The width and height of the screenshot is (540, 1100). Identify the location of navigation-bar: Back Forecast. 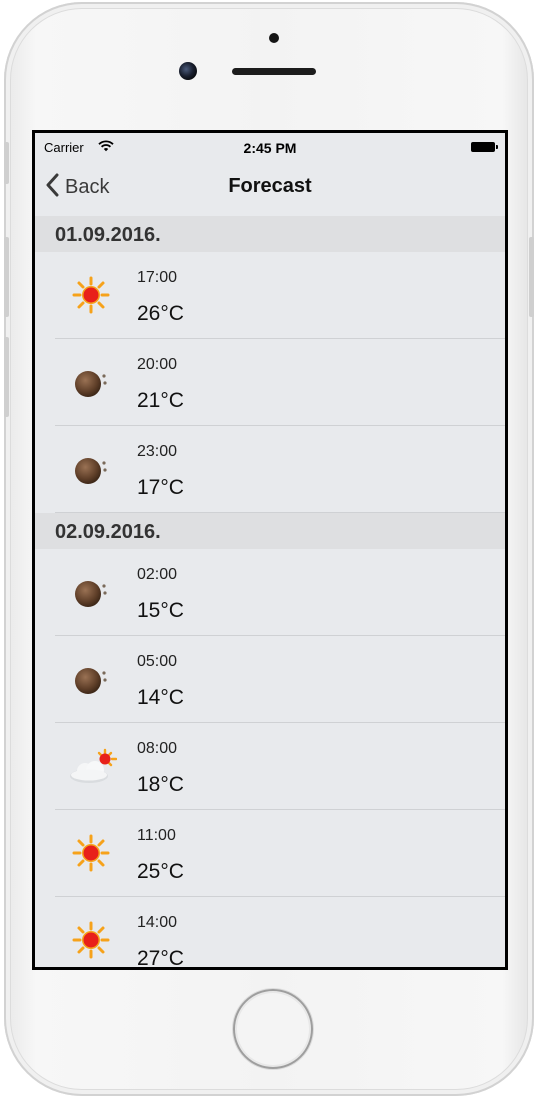
(270, 187).